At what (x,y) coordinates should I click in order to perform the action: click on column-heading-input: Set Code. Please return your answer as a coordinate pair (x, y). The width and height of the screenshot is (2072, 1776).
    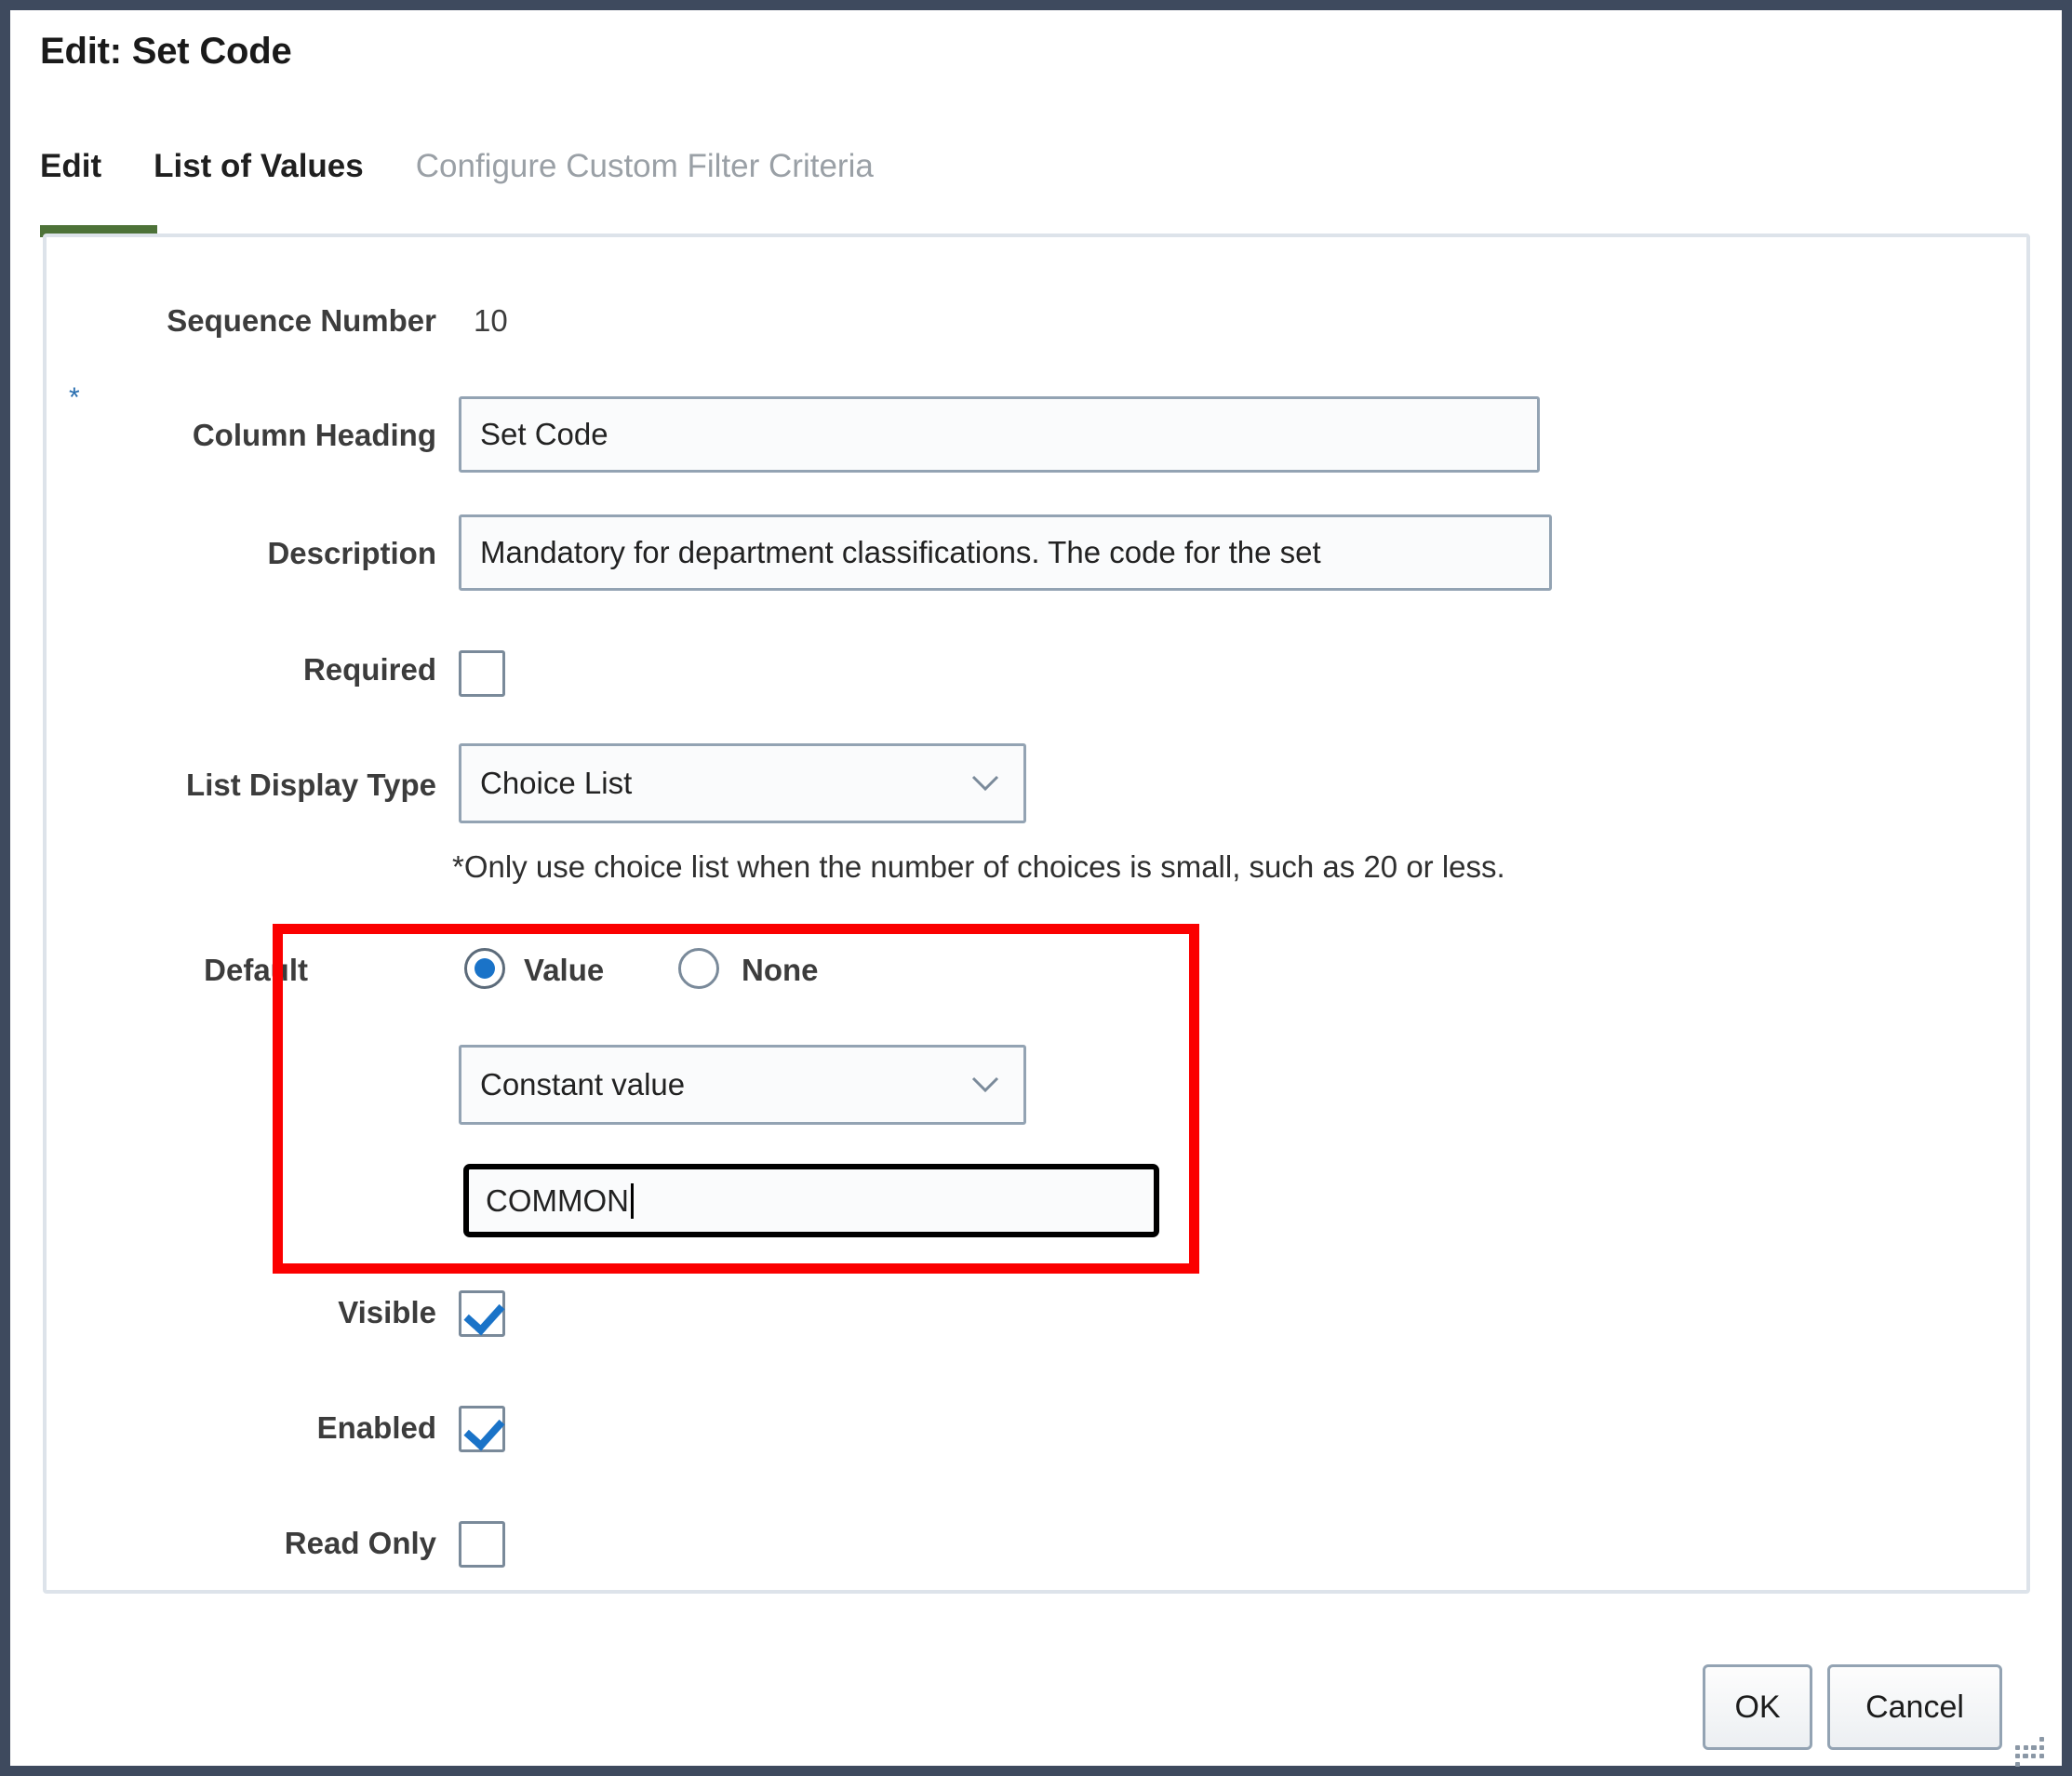
    Looking at the image, I should click on (1000, 434).